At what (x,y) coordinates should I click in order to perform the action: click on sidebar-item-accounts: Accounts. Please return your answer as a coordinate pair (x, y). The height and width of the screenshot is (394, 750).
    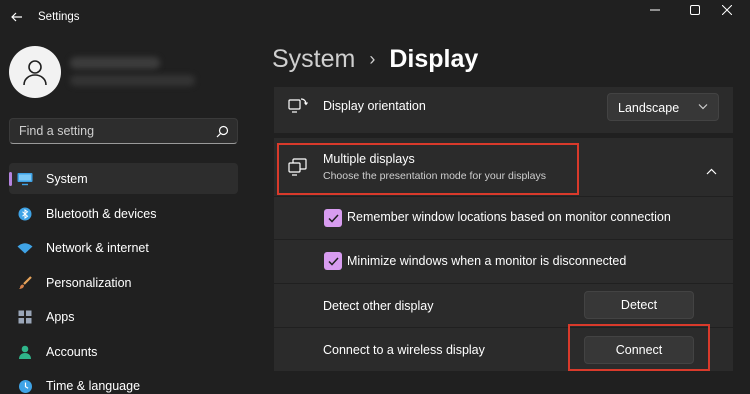
    Looking at the image, I should click on (123, 351).